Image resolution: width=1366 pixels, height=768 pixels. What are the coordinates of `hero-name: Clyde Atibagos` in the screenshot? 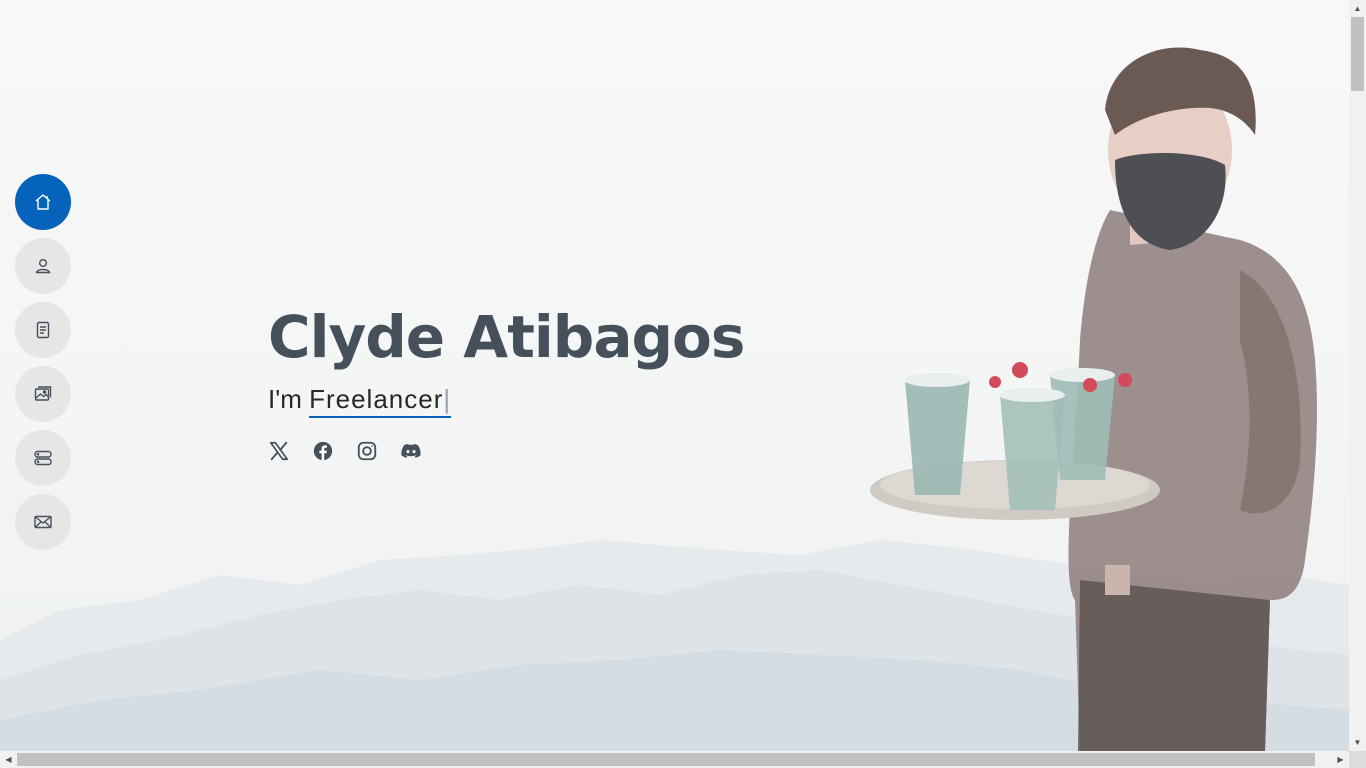 It's located at (506, 337).